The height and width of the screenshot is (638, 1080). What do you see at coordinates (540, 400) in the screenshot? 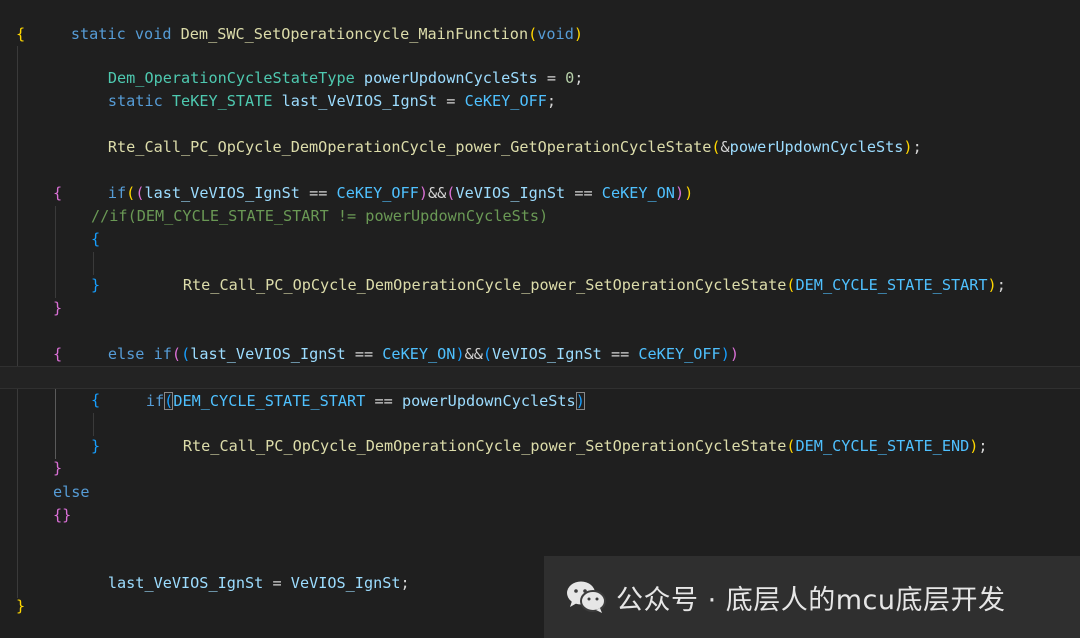
I see `code-line-16: {` at bounding box center [540, 400].